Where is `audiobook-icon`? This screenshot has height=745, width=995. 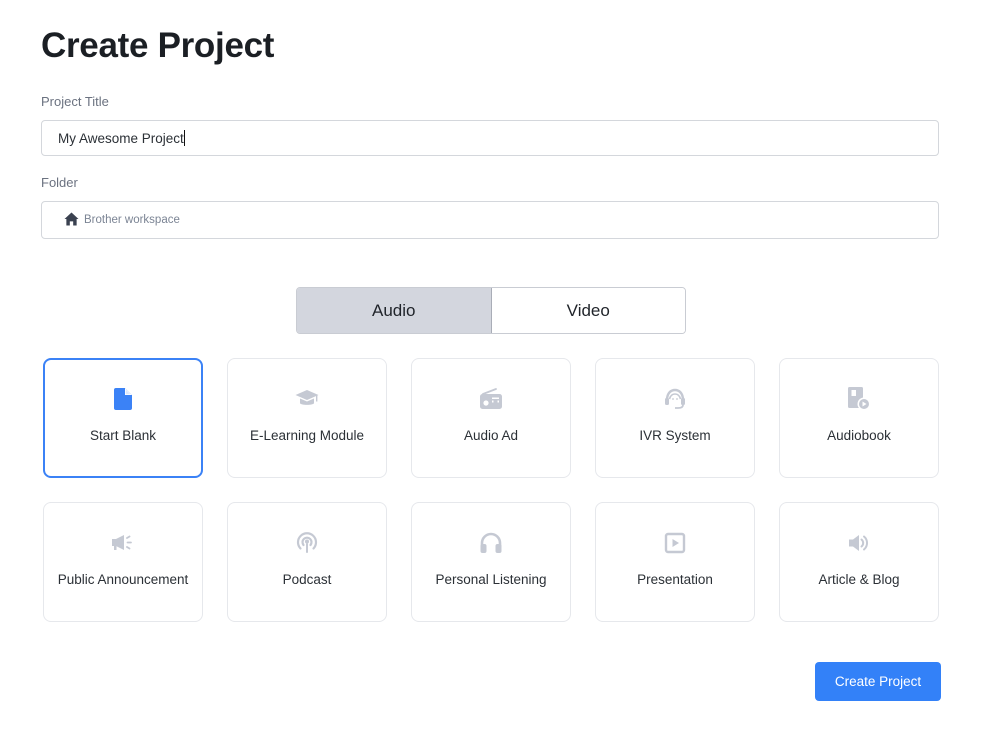 audiobook-icon is located at coordinates (859, 399).